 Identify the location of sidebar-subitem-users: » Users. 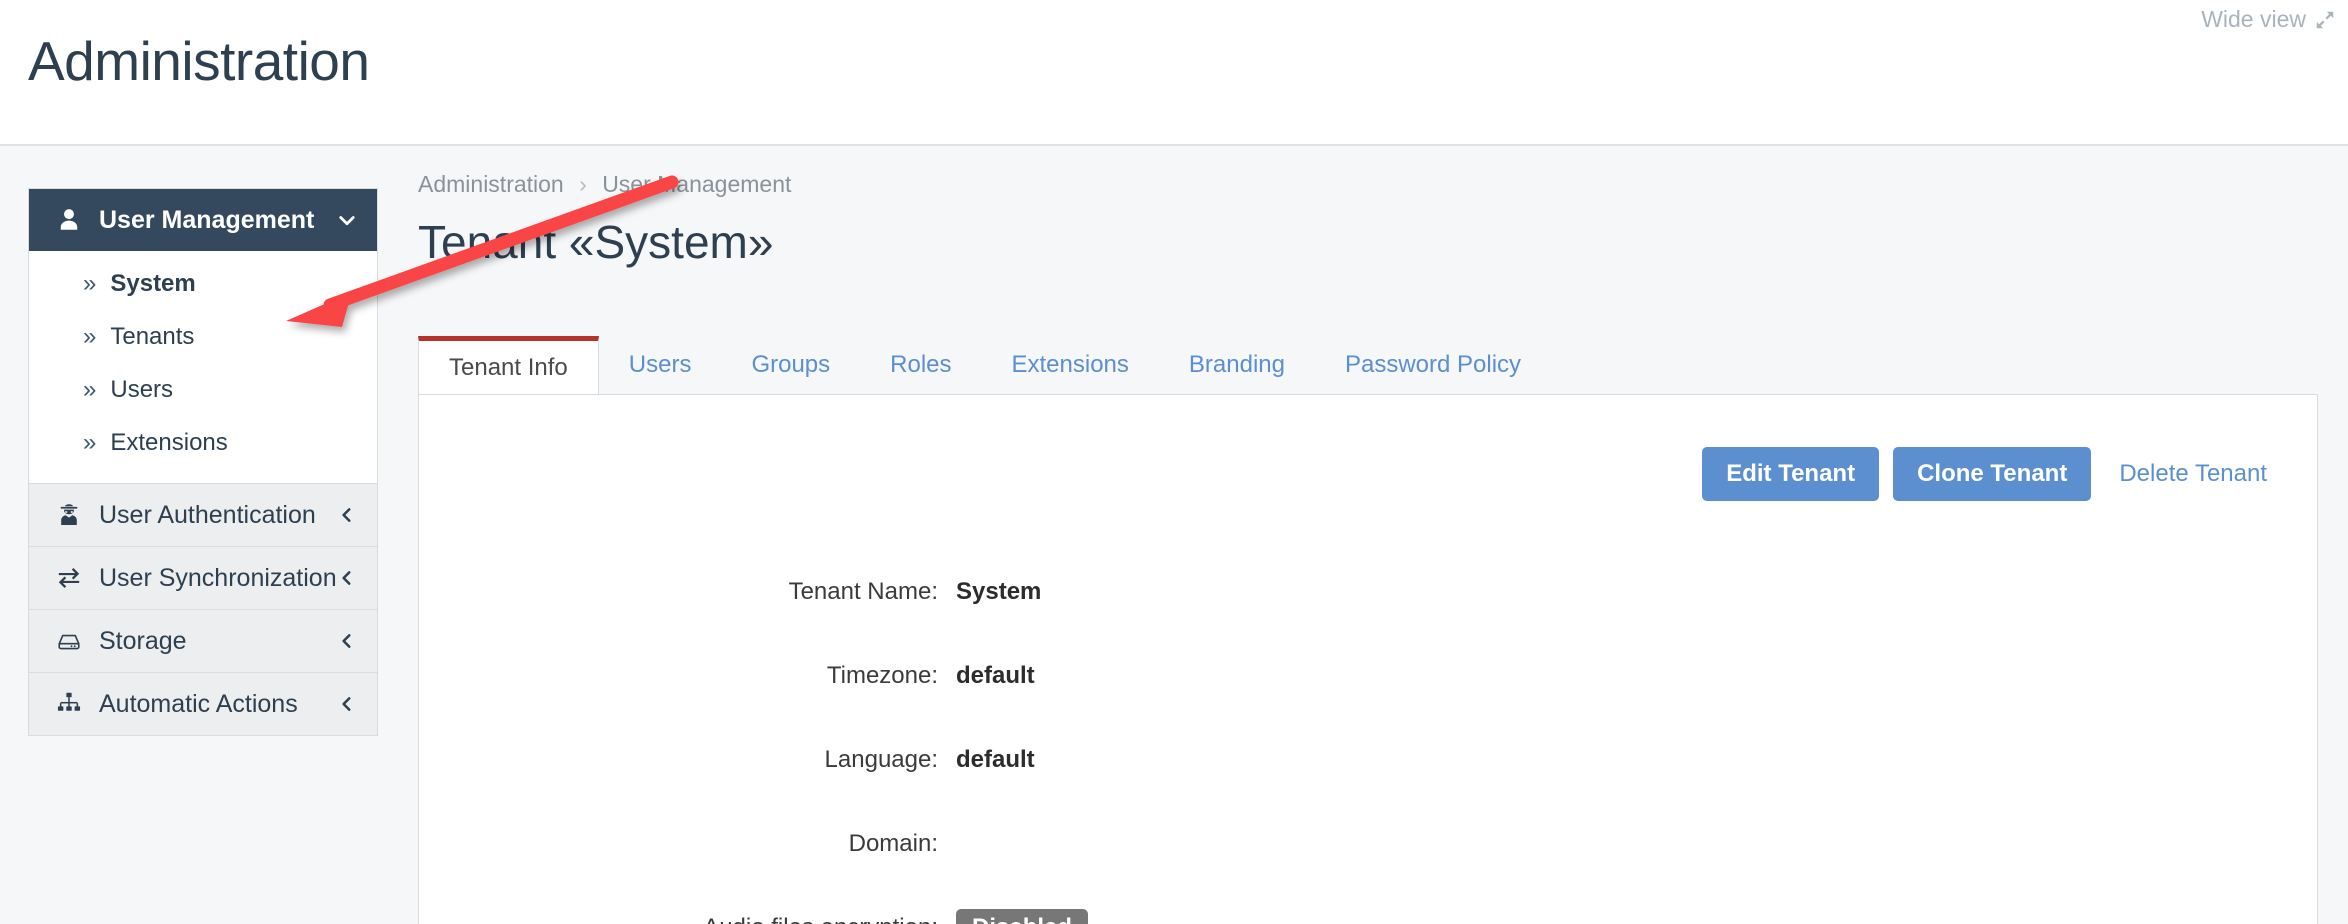
(203, 389).